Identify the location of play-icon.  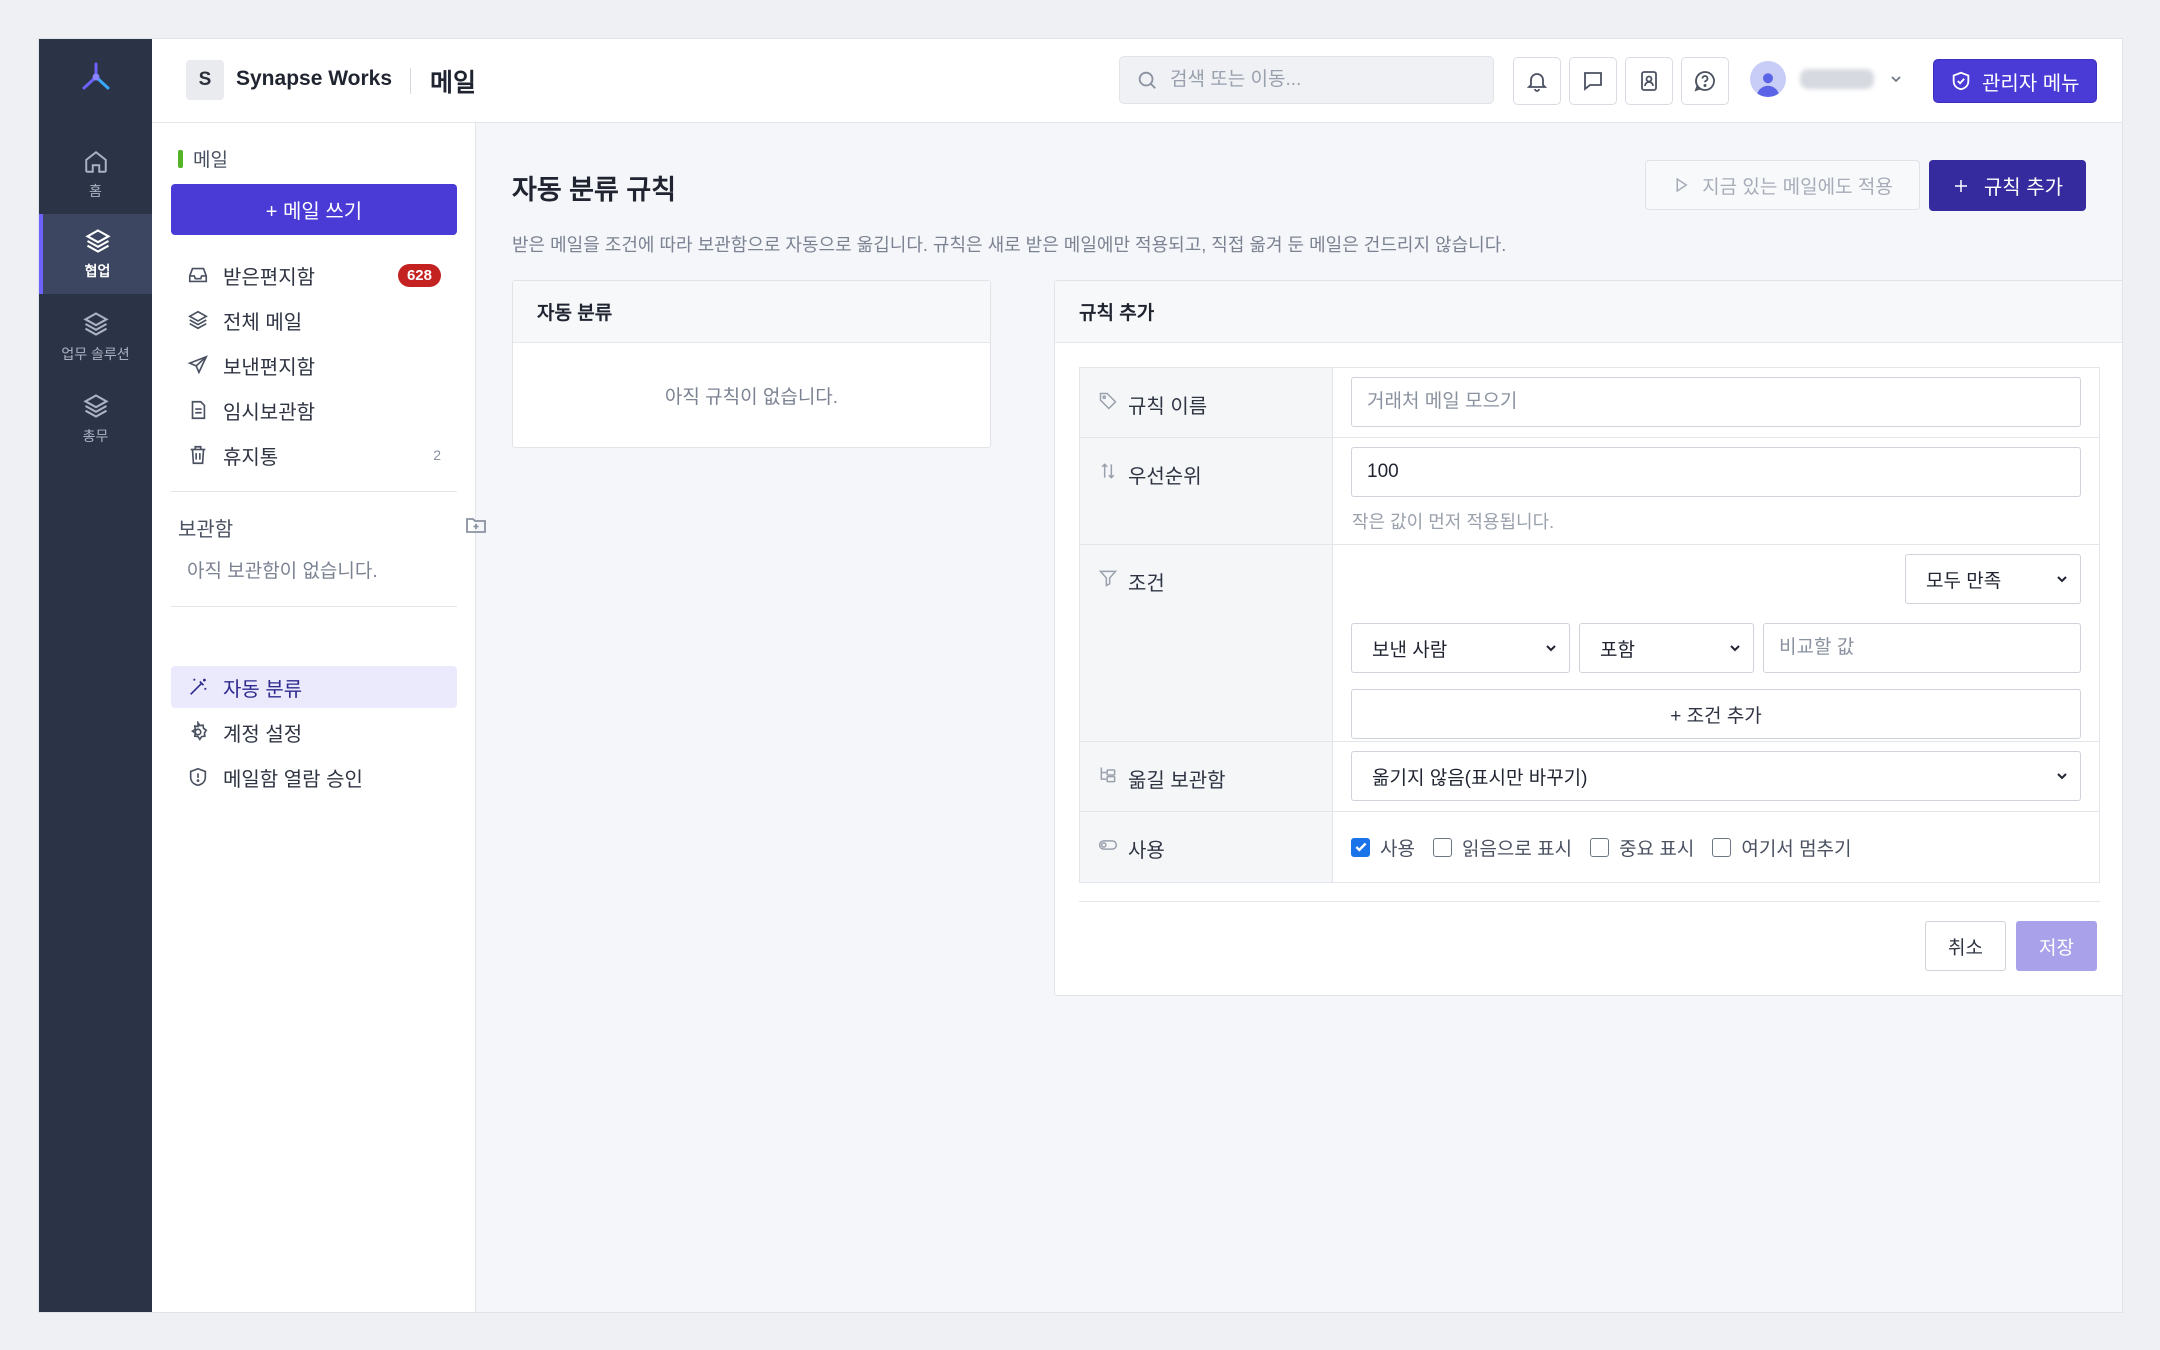
(1682, 185).